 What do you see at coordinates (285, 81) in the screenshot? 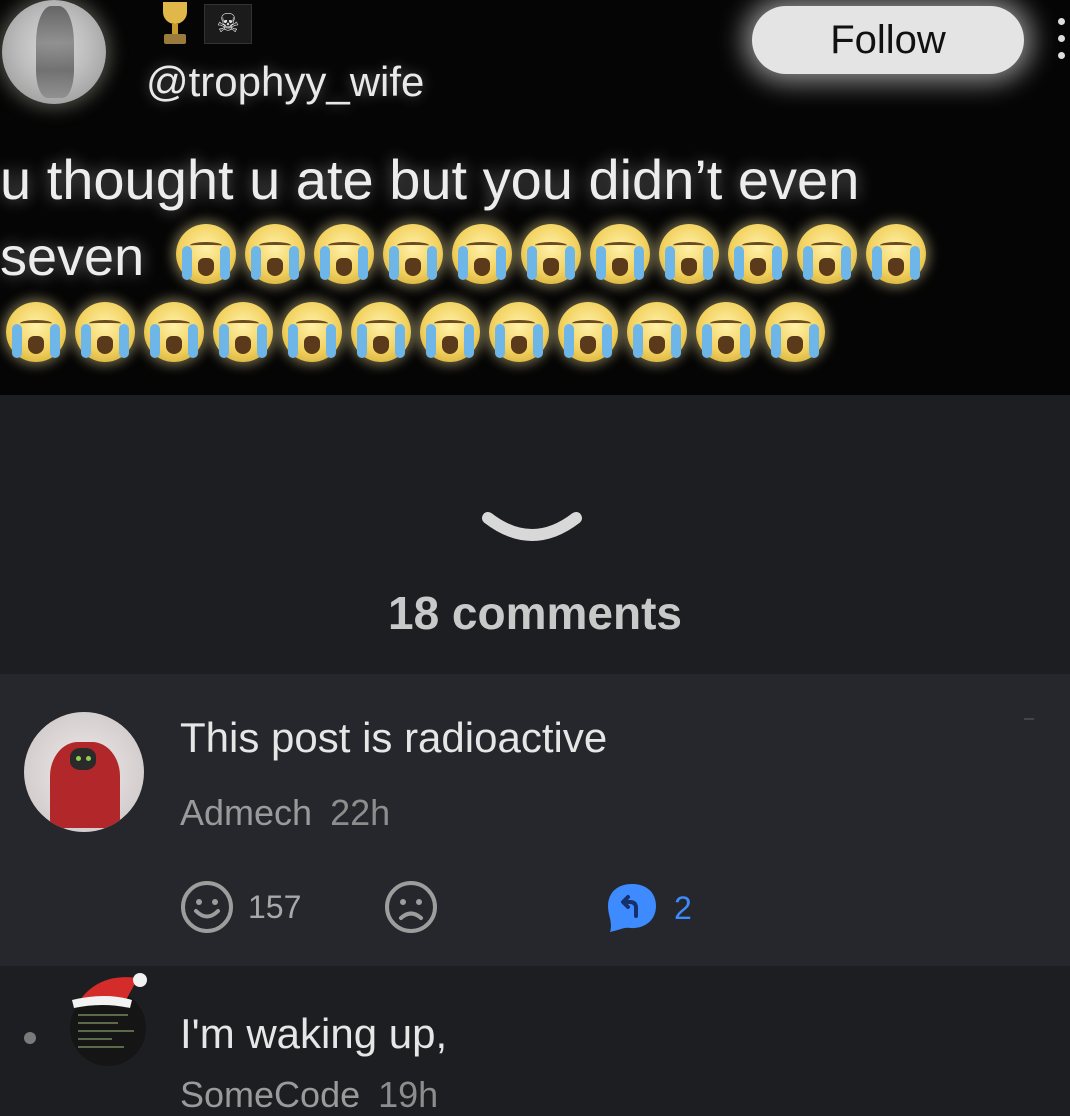
I see `tweet-handle: @trophyy_wife` at bounding box center [285, 81].